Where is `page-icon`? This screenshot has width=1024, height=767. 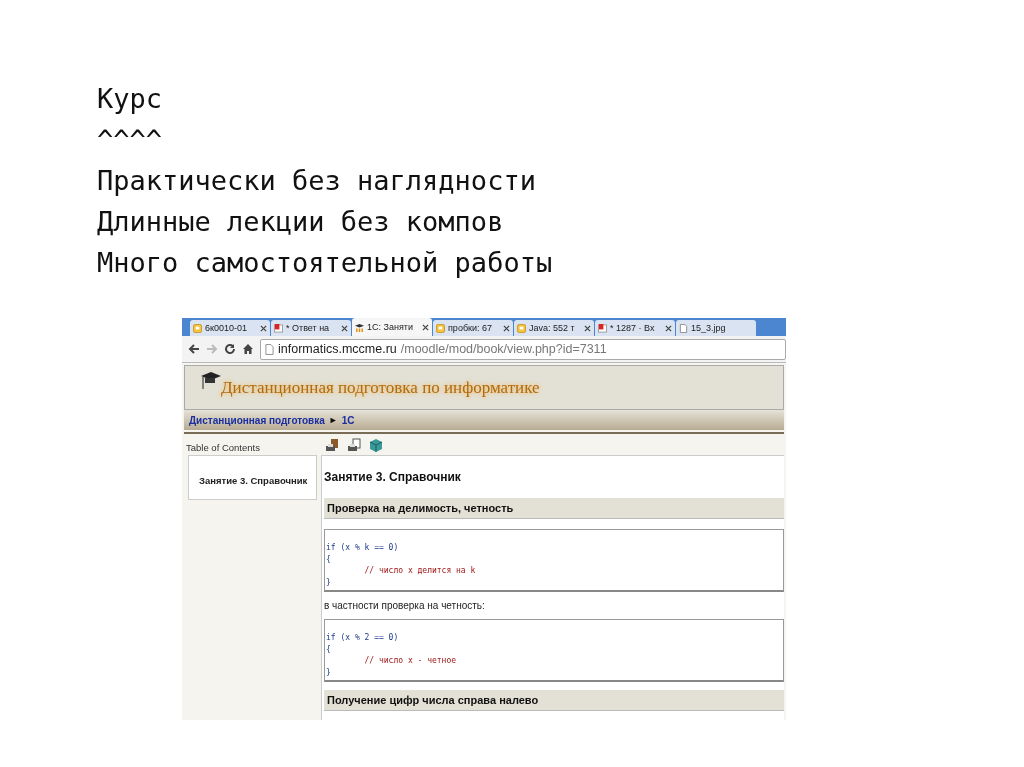 page-icon is located at coordinates (269, 349).